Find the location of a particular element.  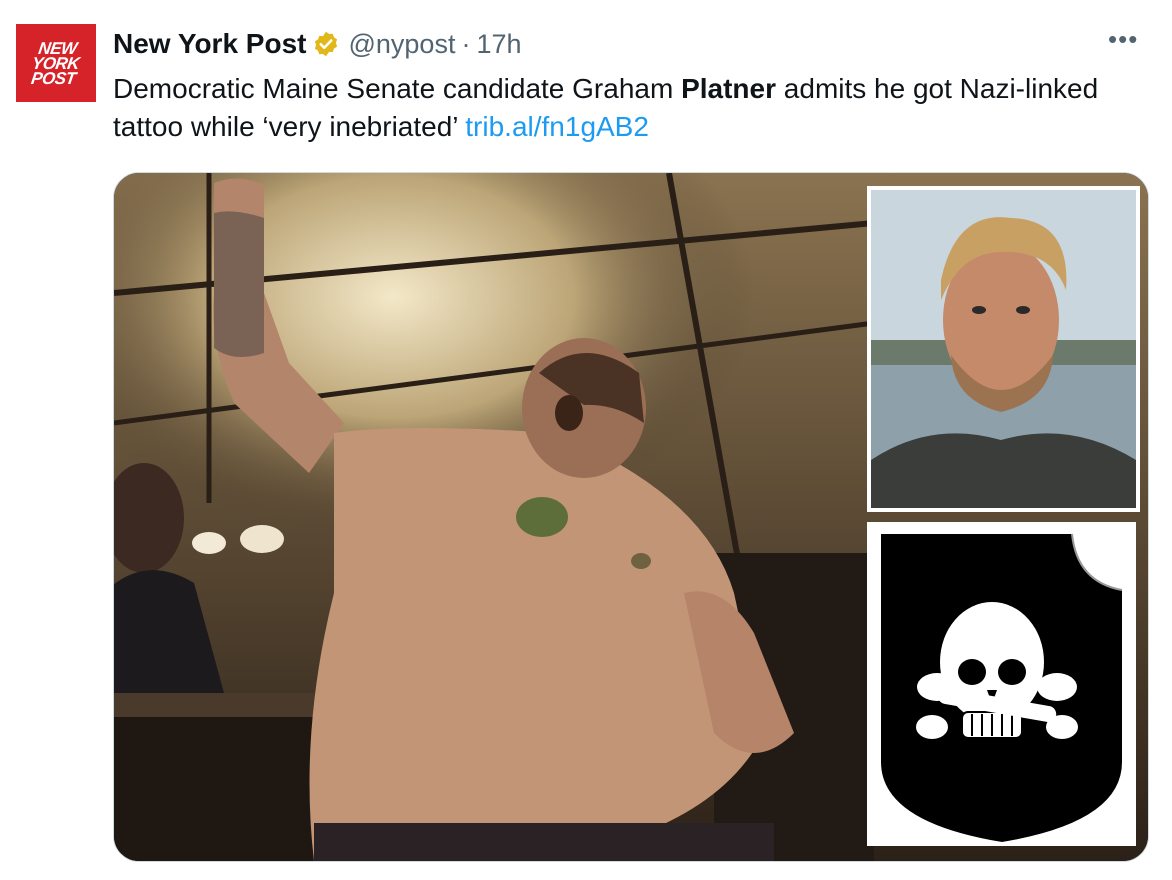

tweet-header: New York Post @nypost · 17h is located at coordinates (317, 44).